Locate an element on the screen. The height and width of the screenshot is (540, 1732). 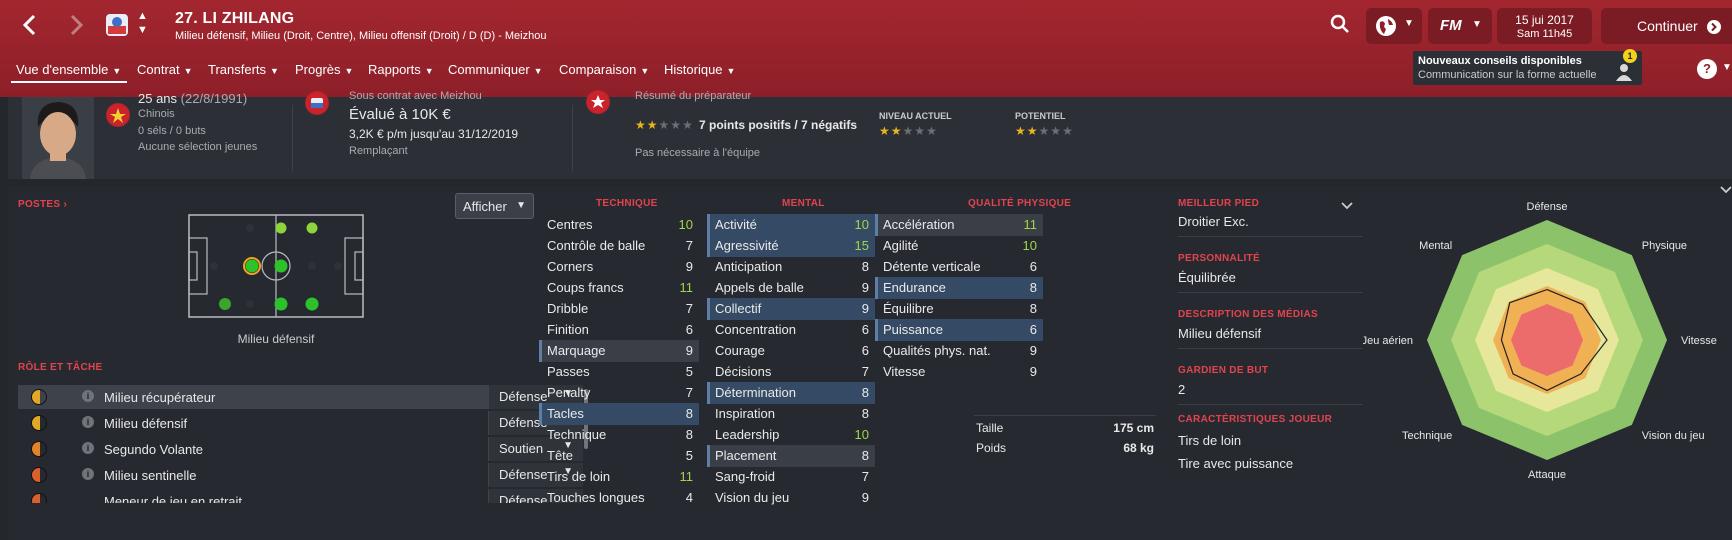
attribute-row: Touches longues 4 is located at coordinates (619, 498).